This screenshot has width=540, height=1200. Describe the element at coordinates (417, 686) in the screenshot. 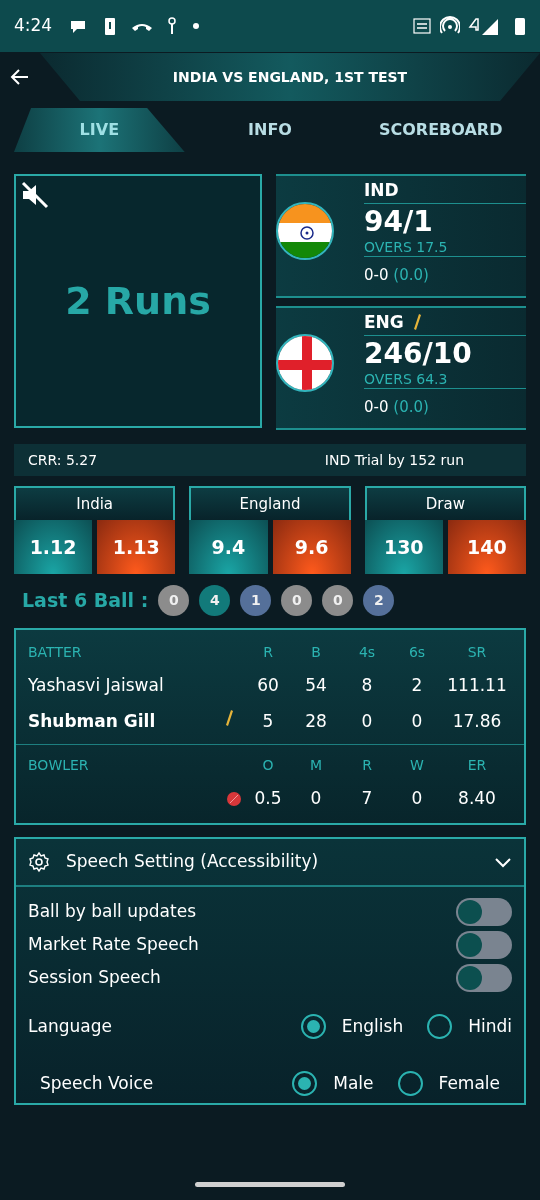

I see `stat-value: 2` at that location.